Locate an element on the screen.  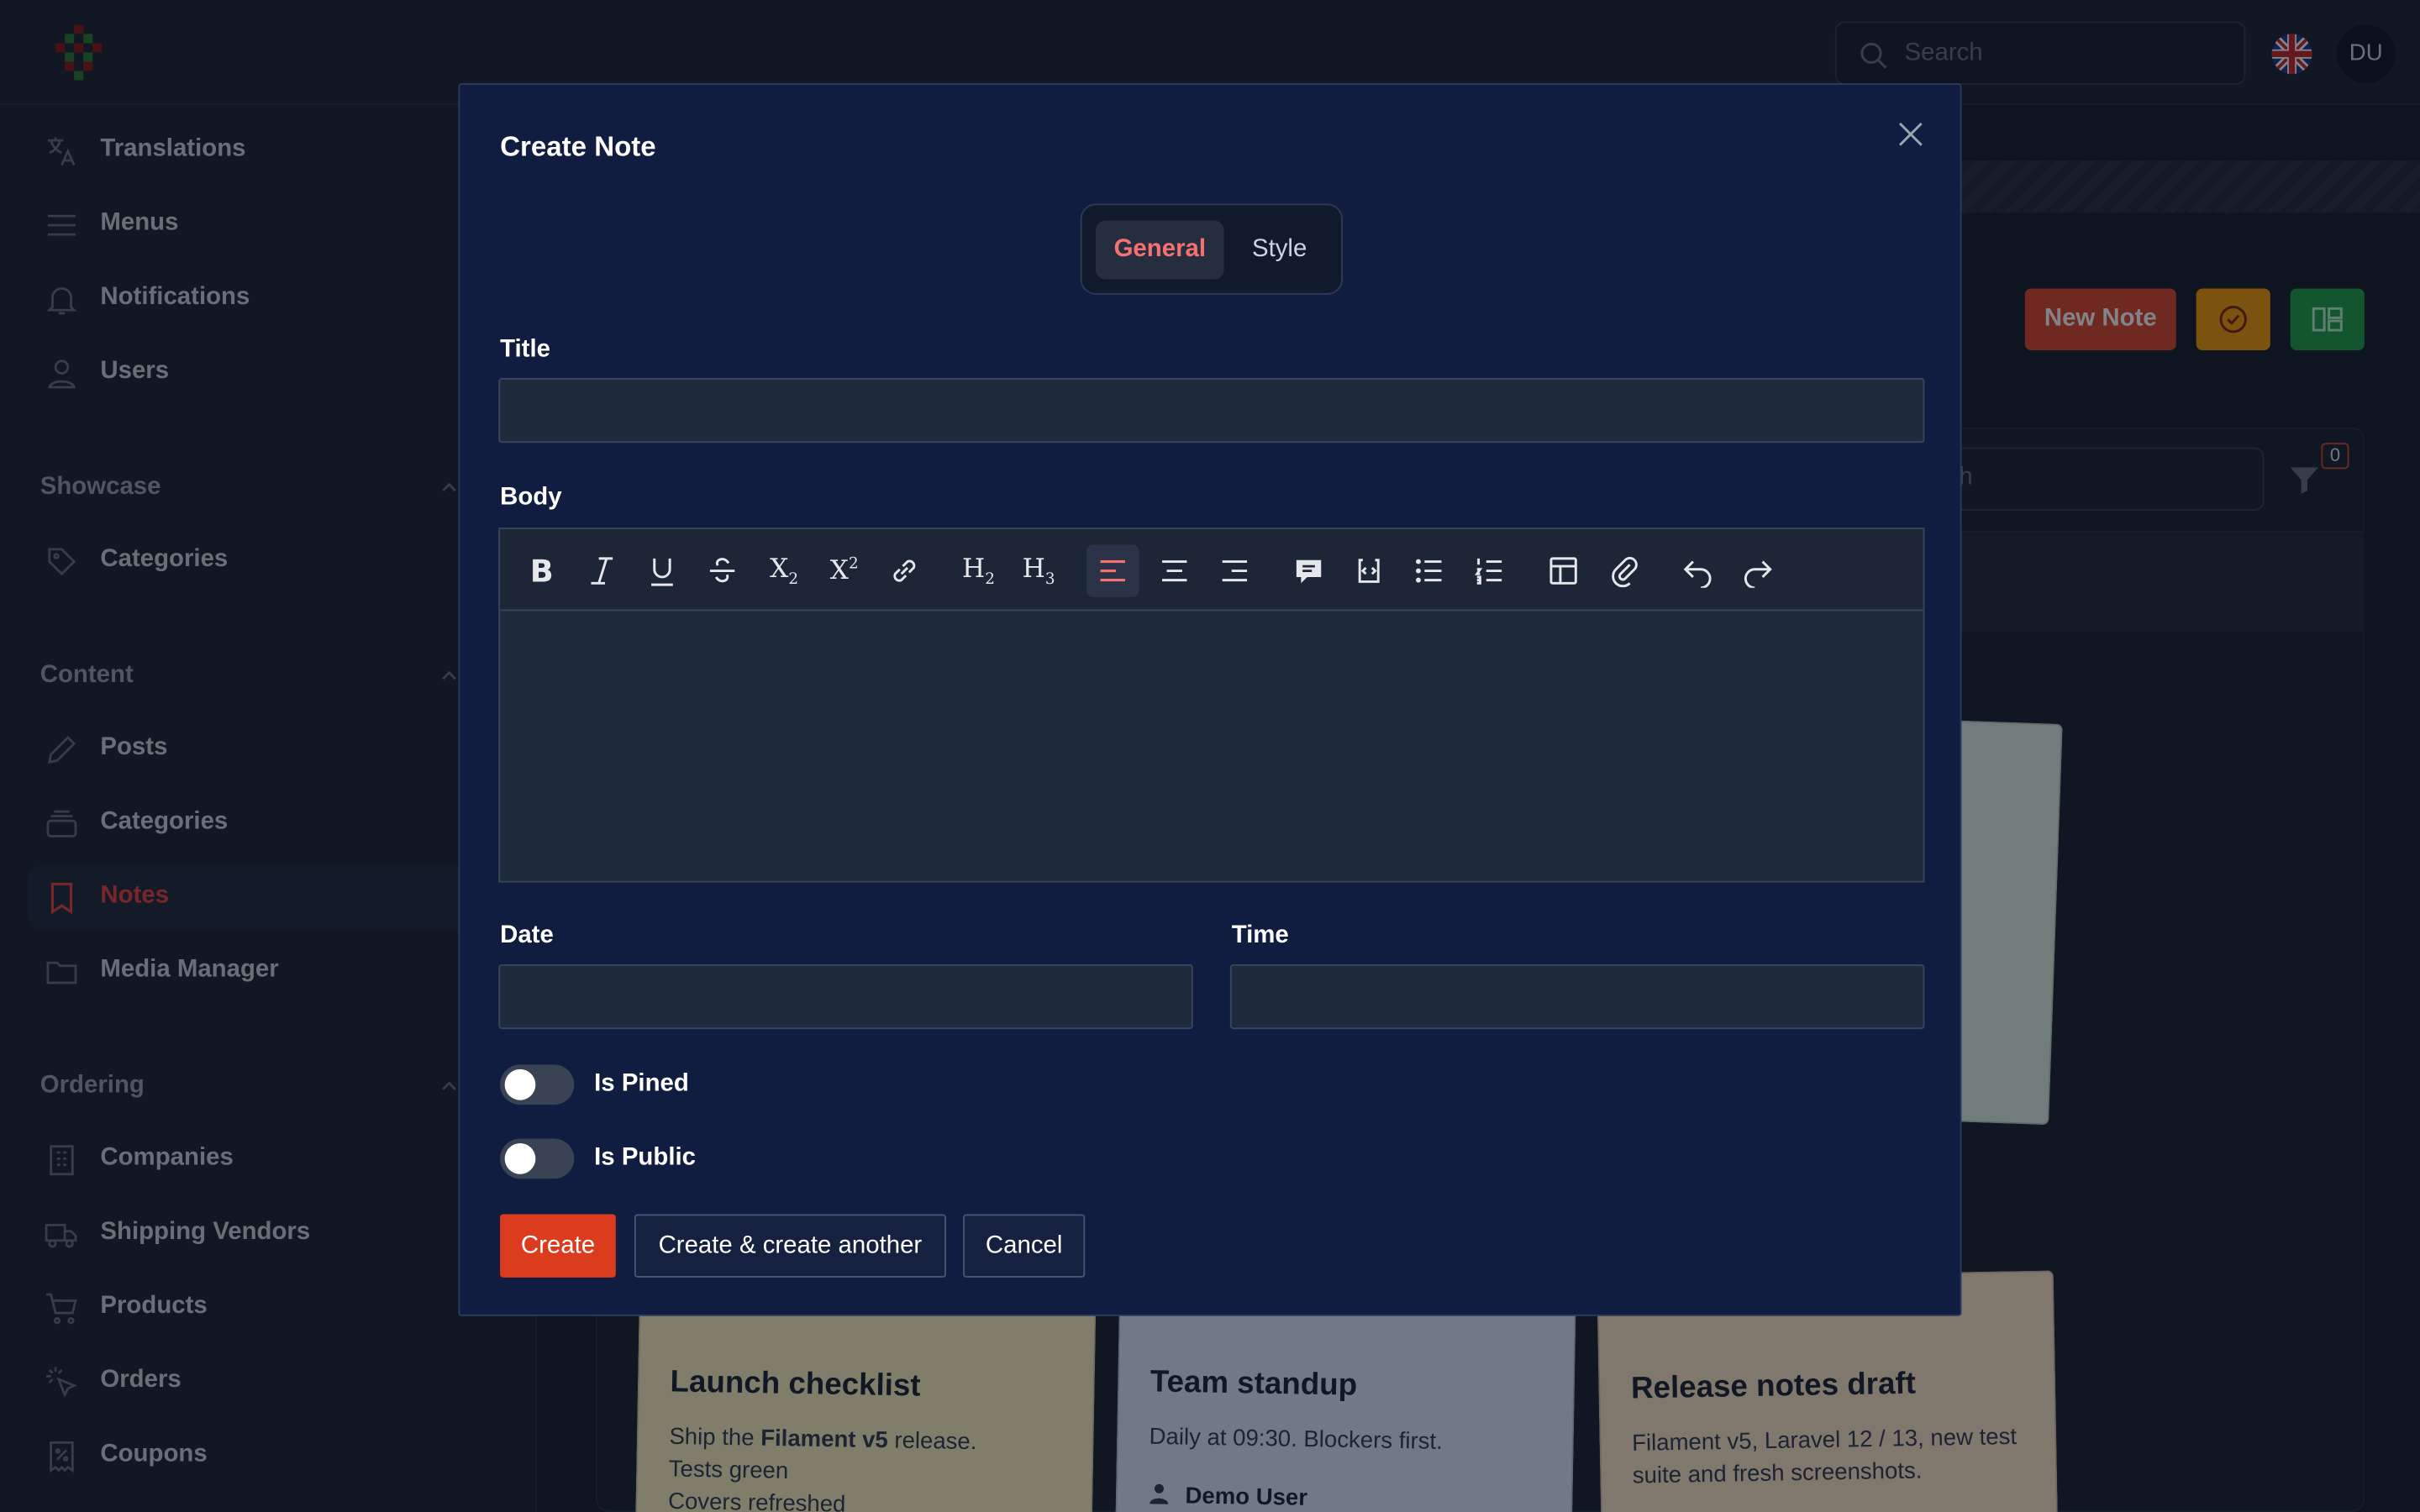
subscript-button: X2 is located at coordinates (784, 570).